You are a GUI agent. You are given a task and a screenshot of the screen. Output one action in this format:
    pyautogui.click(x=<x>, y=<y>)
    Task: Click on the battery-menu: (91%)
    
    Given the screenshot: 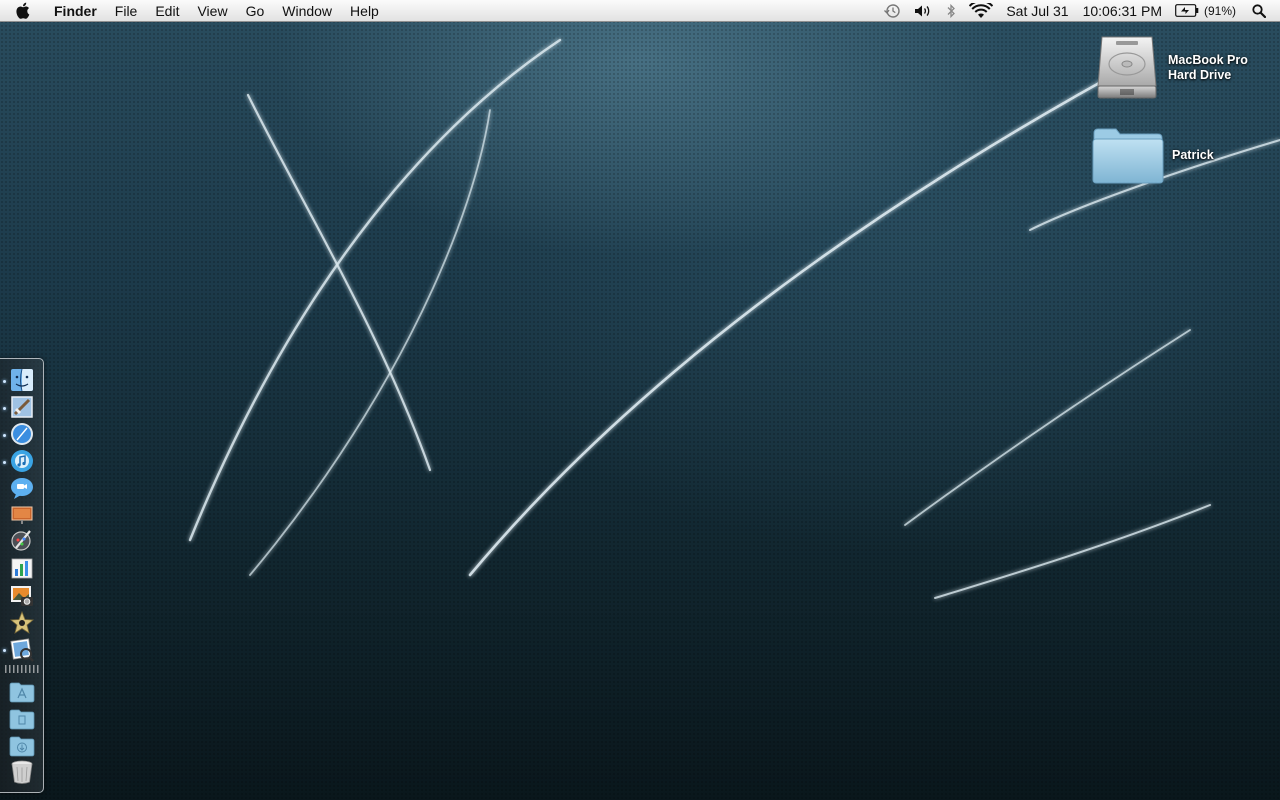 What is the action you would take?
    pyautogui.click(x=1205, y=11)
    